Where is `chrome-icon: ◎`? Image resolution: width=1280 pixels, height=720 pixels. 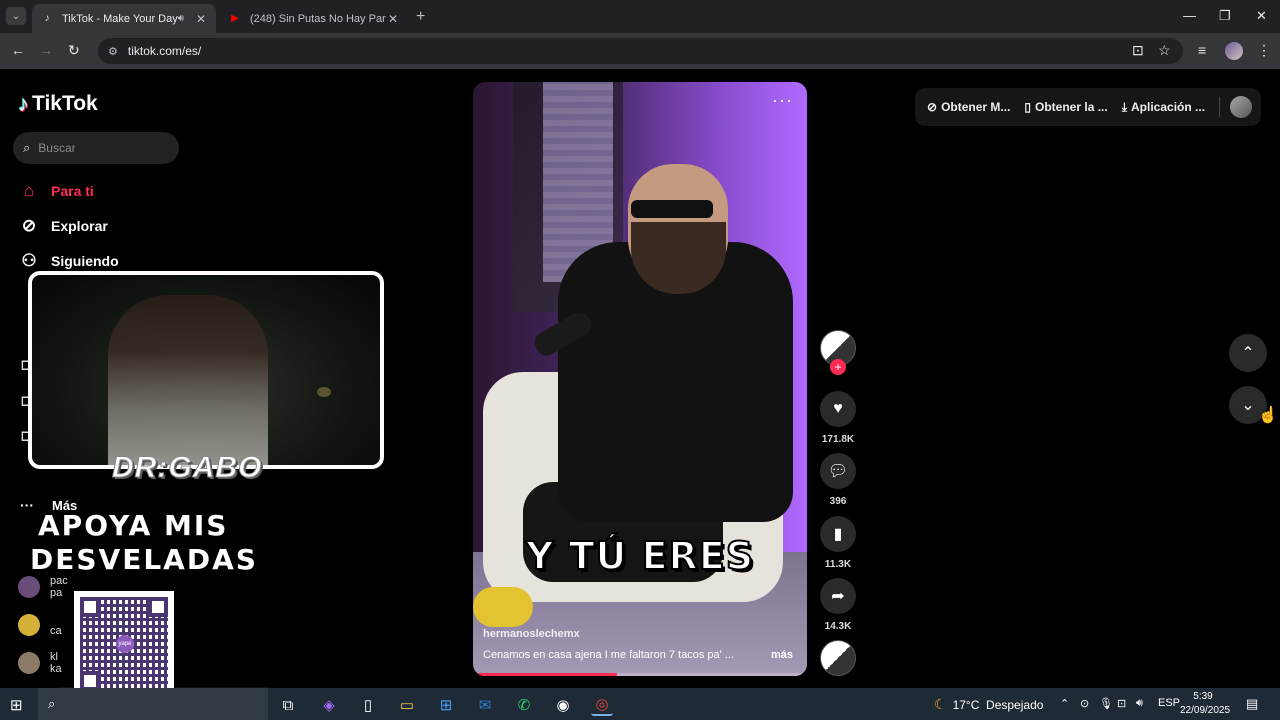 chrome-icon: ◎ is located at coordinates (602, 705).